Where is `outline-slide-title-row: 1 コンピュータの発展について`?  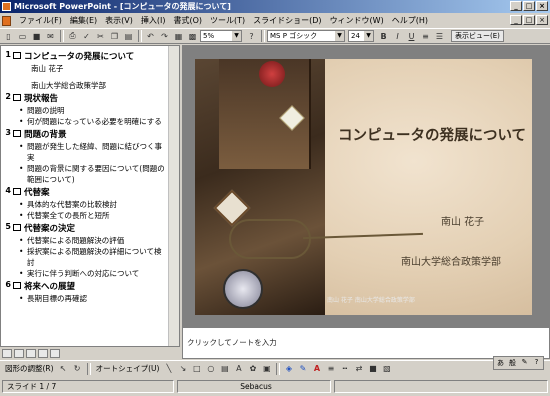
outline-slide-title-row: 1 コンピュータの発展について is located at coordinates (91, 56).